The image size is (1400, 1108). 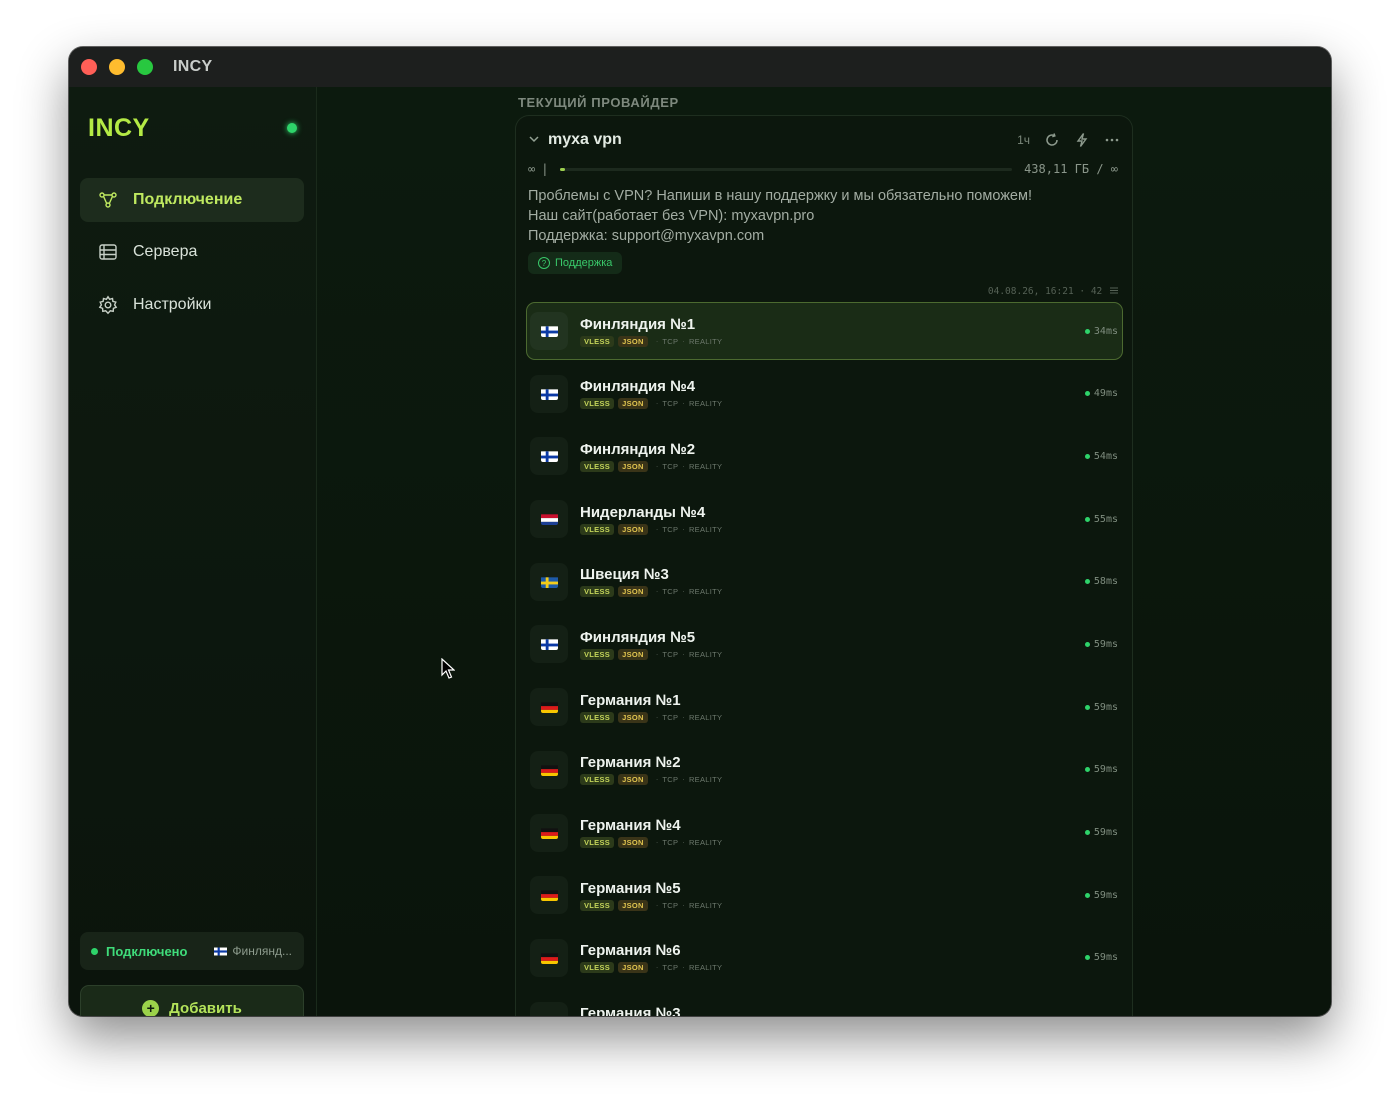 I want to click on netherlands-flag-icon, so click(x=549, y=519).